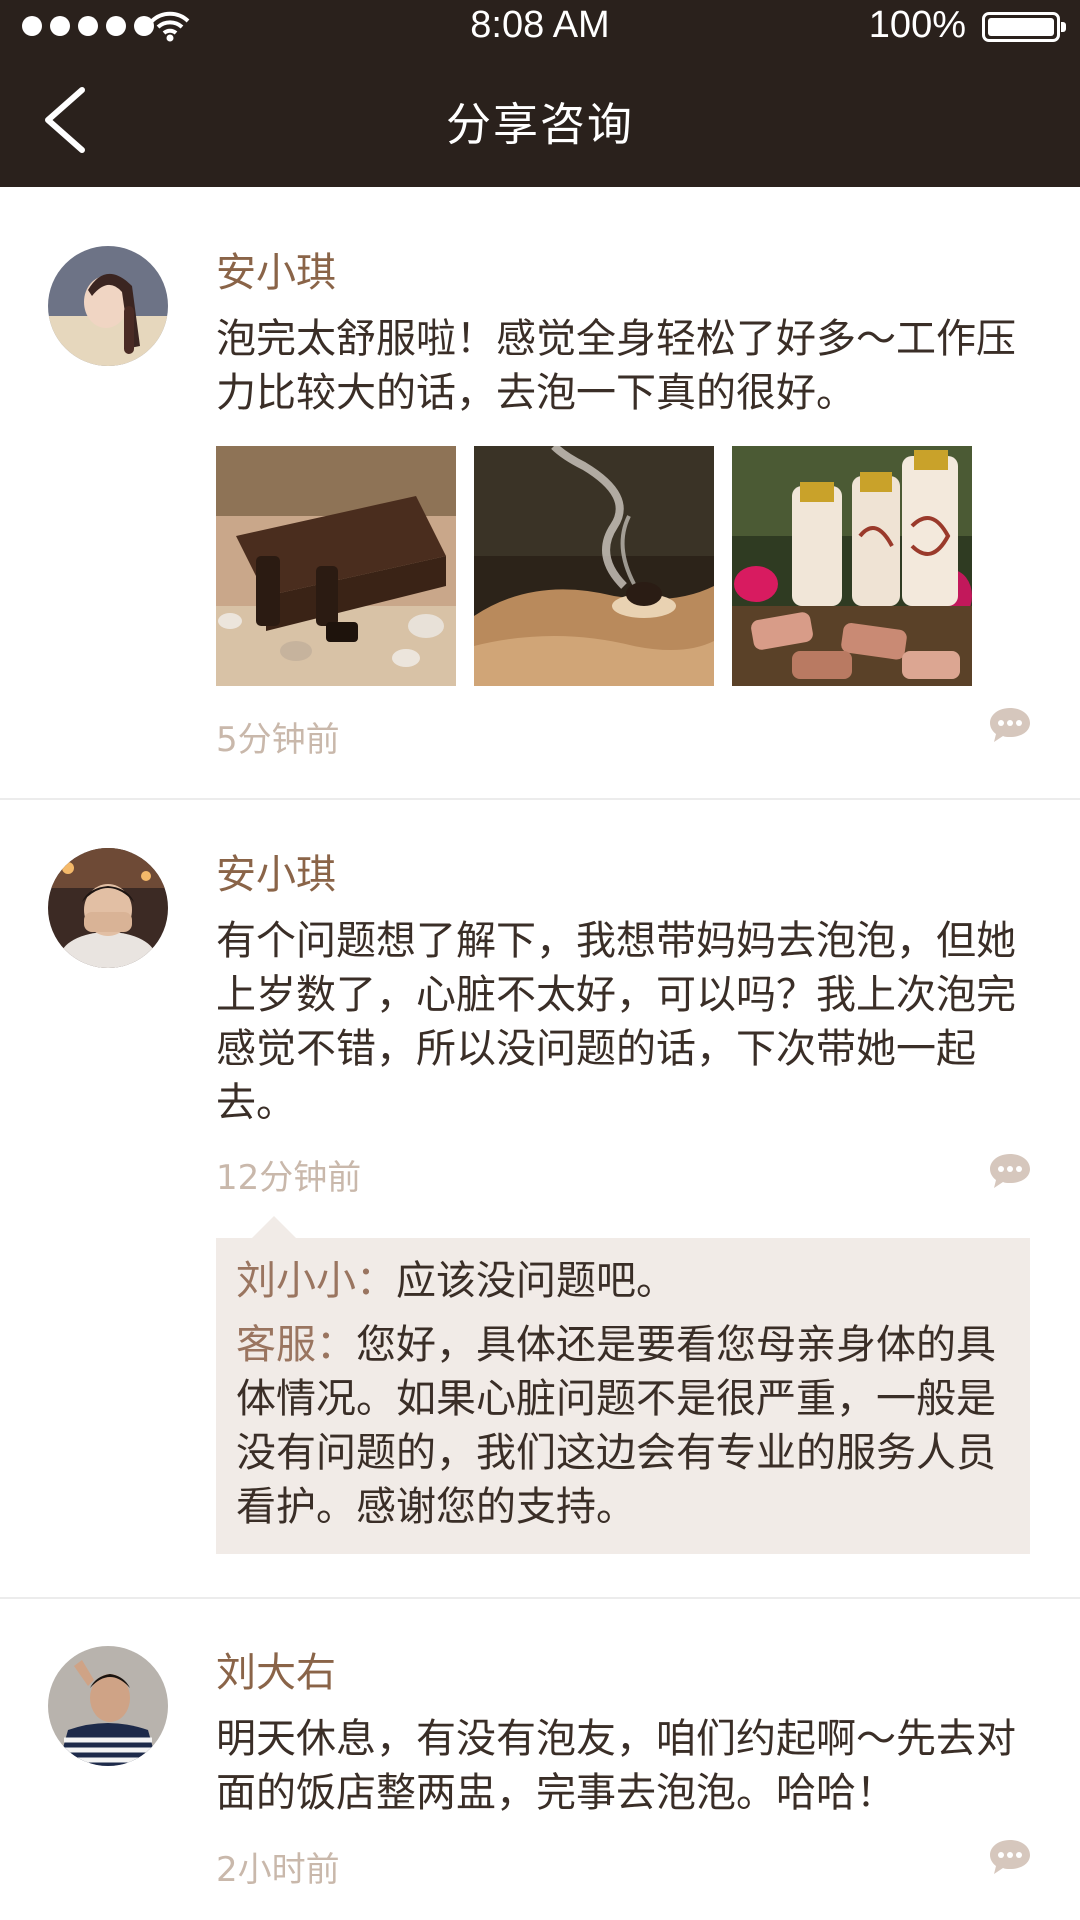 The height and width of the screenshot is (1920, 1080). Describe the element at coordinates (278, 1870) in the screenshot. I see `post-time: 2小时前` at that location.